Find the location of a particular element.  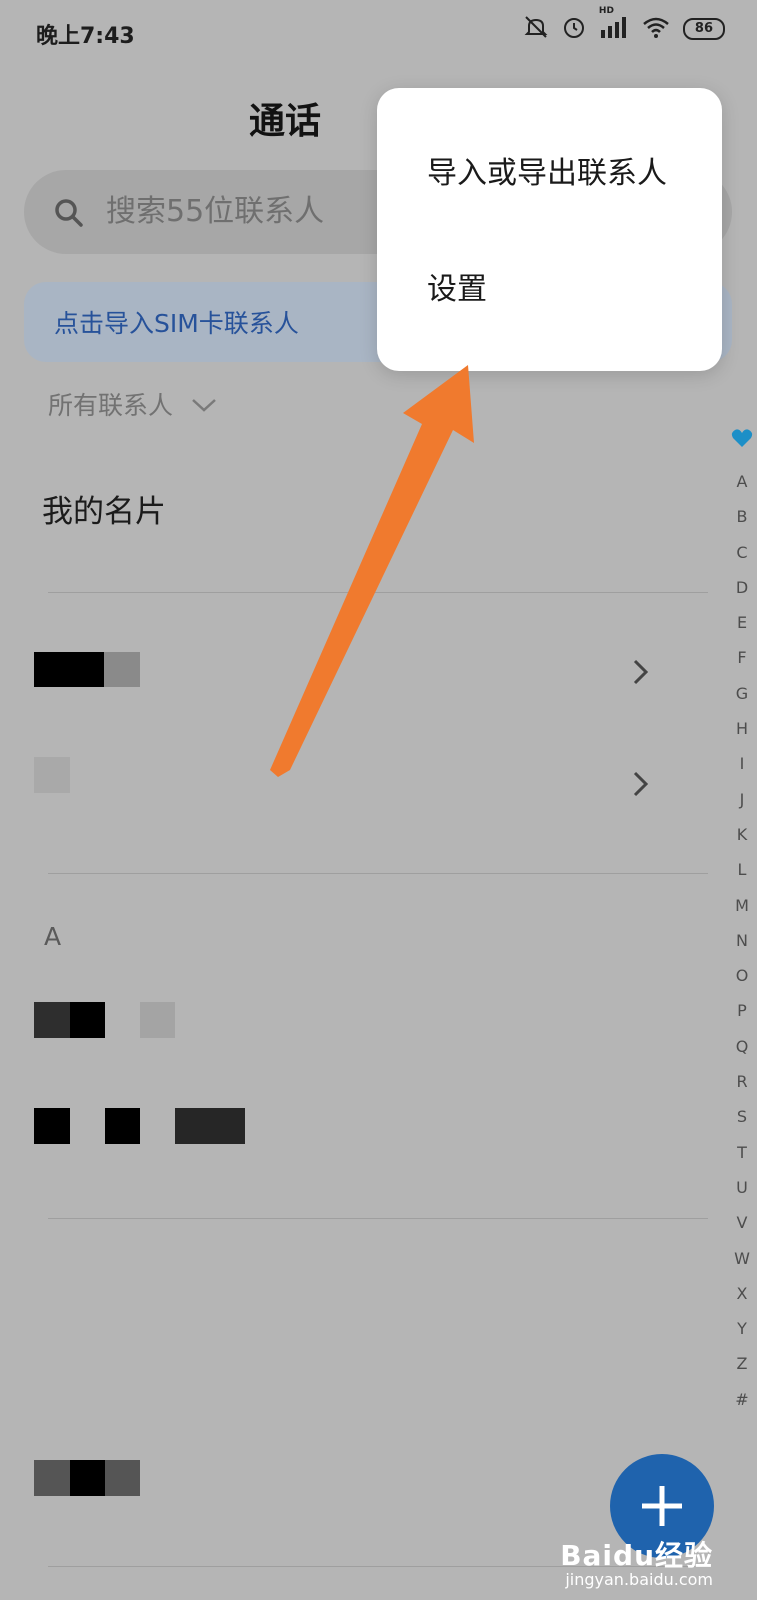

search-input: 搜索55位联系人 is located at coordinates (215, 212).